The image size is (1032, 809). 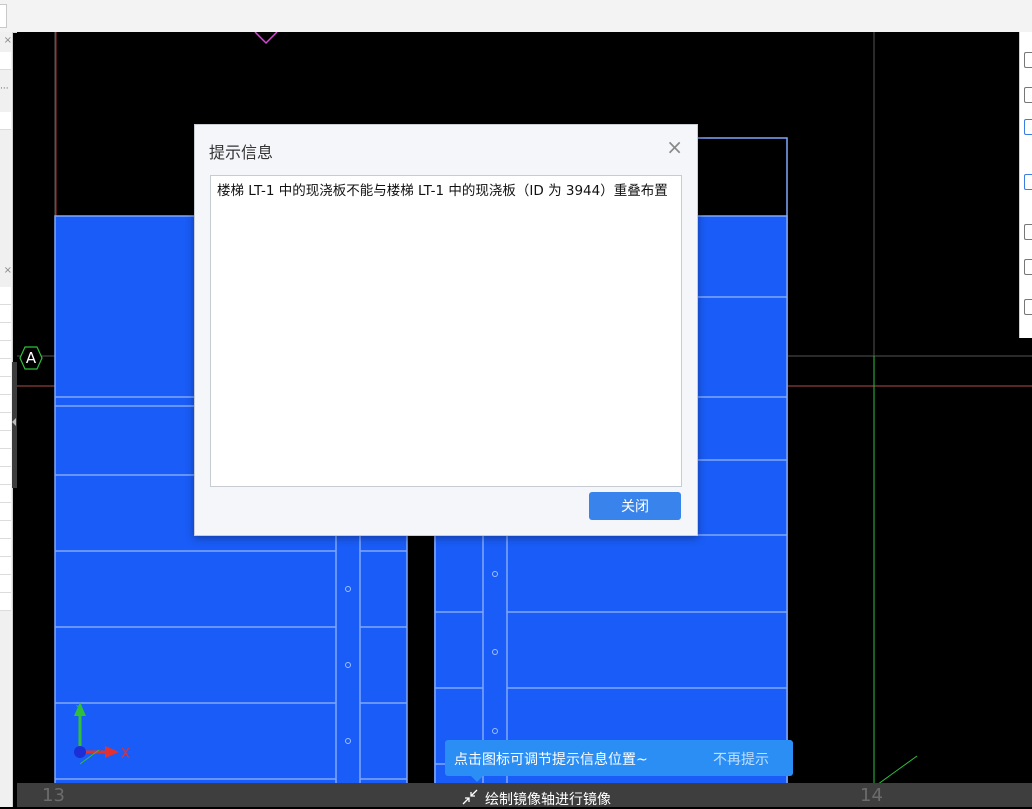 What do you see at coordinates (674, 147) in the screenshot?
I see `close-icon: ×` at bounding box center [674, 147].